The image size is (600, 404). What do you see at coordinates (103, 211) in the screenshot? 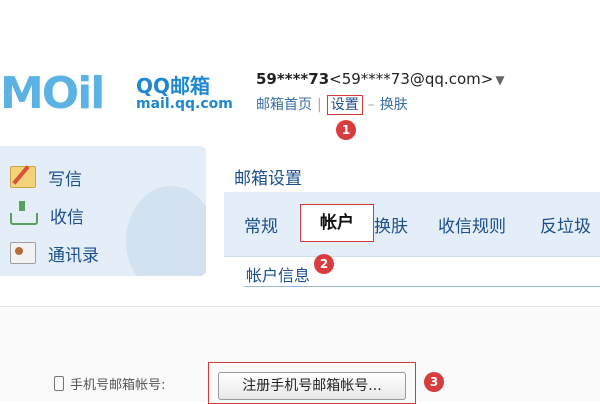
I see `left-sidebar: 写信 收信 通讯录` at bounding box center [103, 211].